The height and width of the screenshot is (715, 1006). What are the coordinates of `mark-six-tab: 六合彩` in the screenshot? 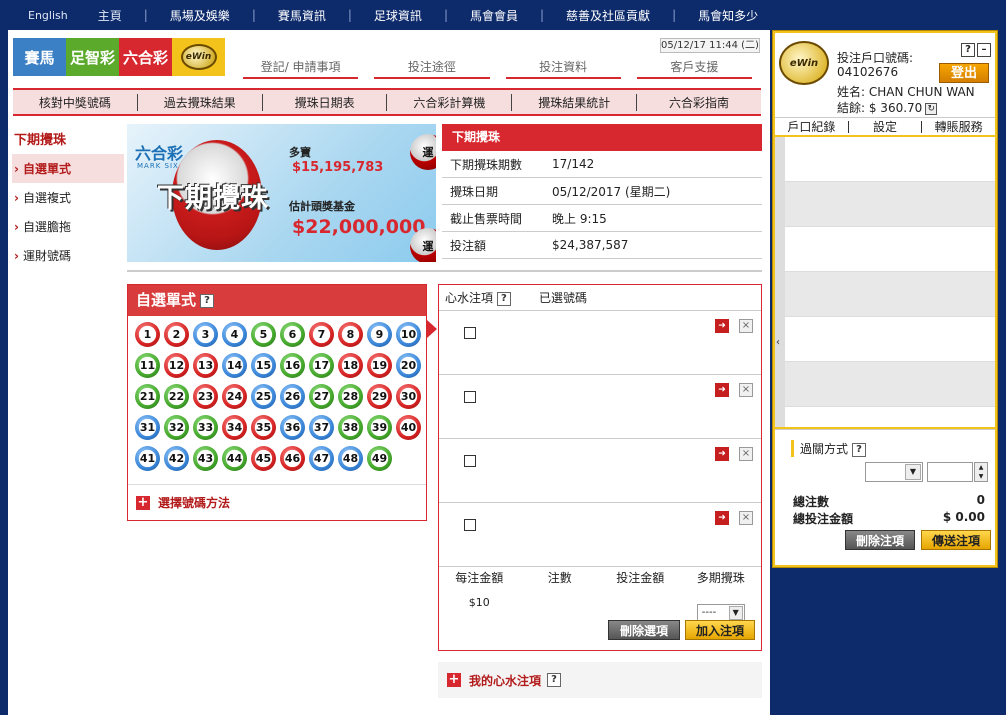 It's located at (145, 57).